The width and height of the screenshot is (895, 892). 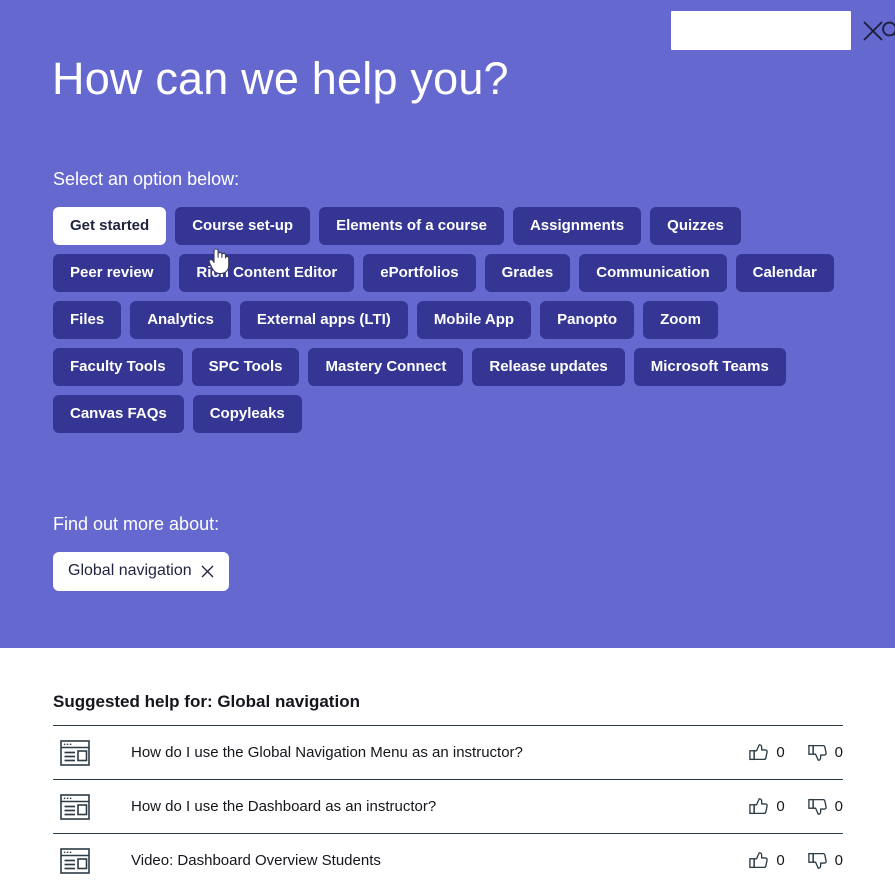 I want to click on search-row, so click(x=783, y=30).